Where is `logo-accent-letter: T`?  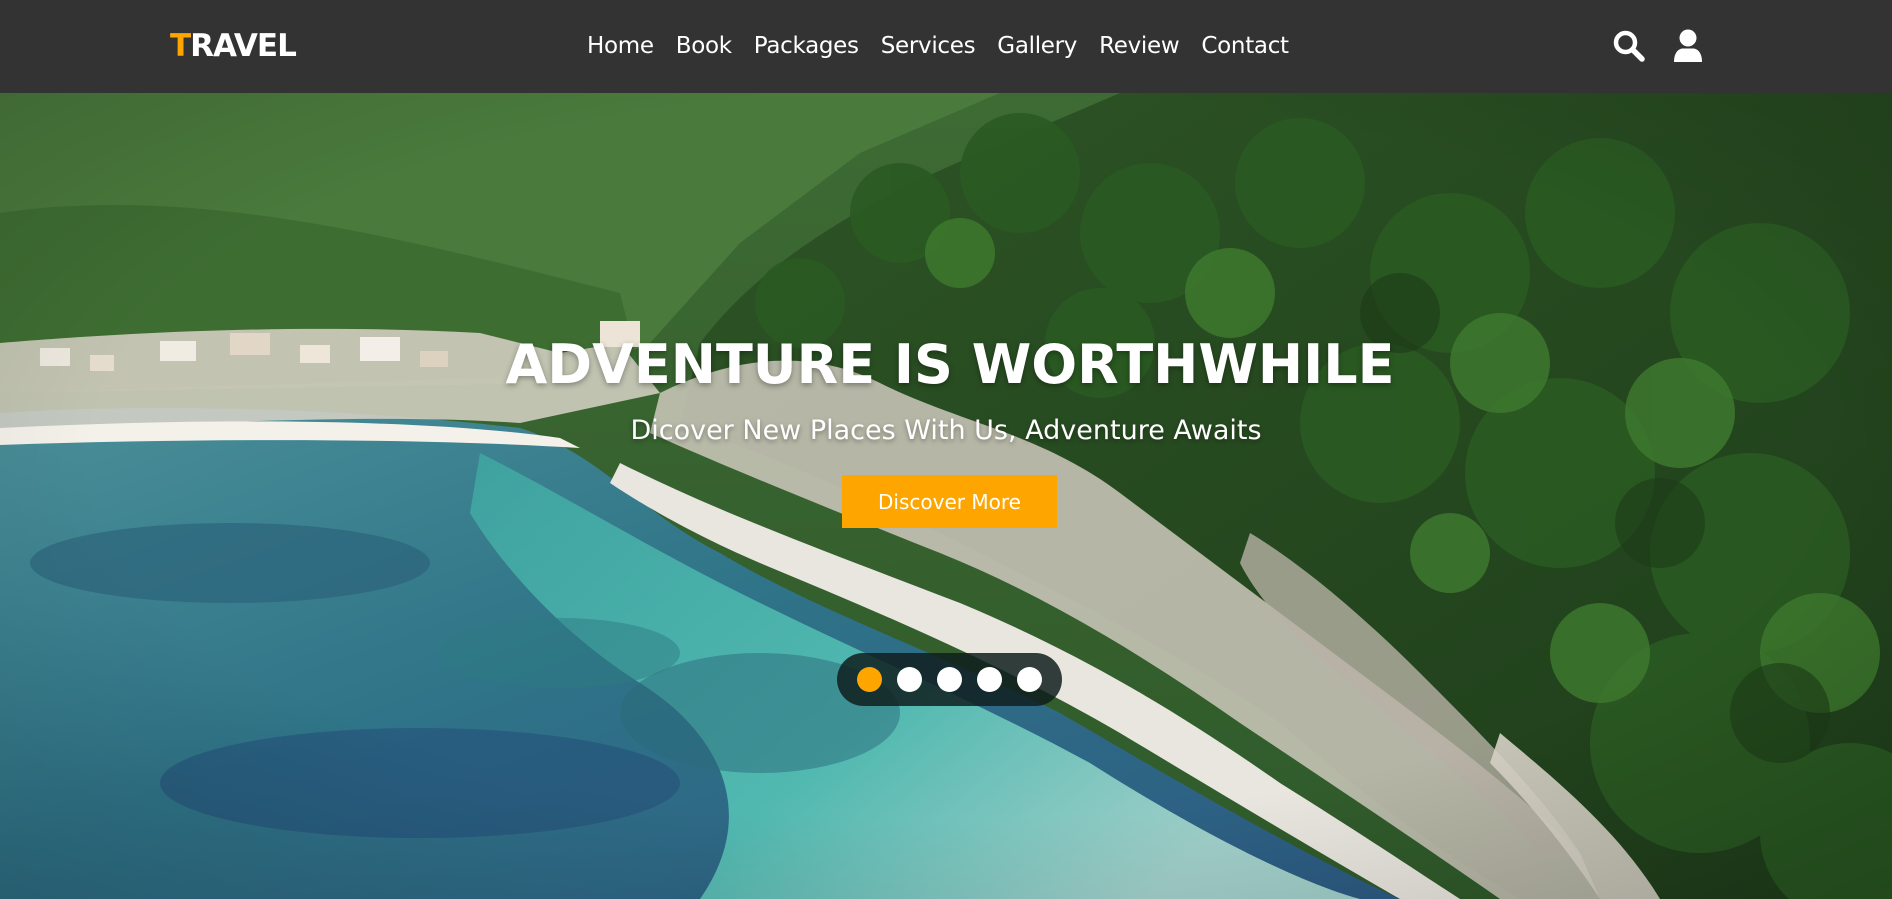
logo-accent-letter: T is located at coordinates (180, 46).